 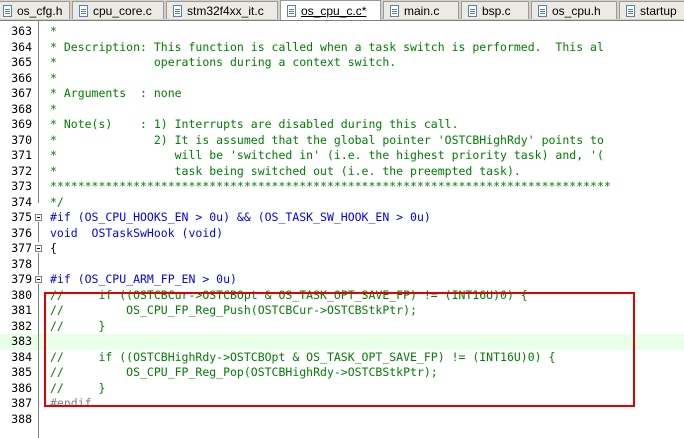 What do you see at coordinates (21, 232) in the screenshot?
I see `line-number: 376` at bounding box center [21, 232].